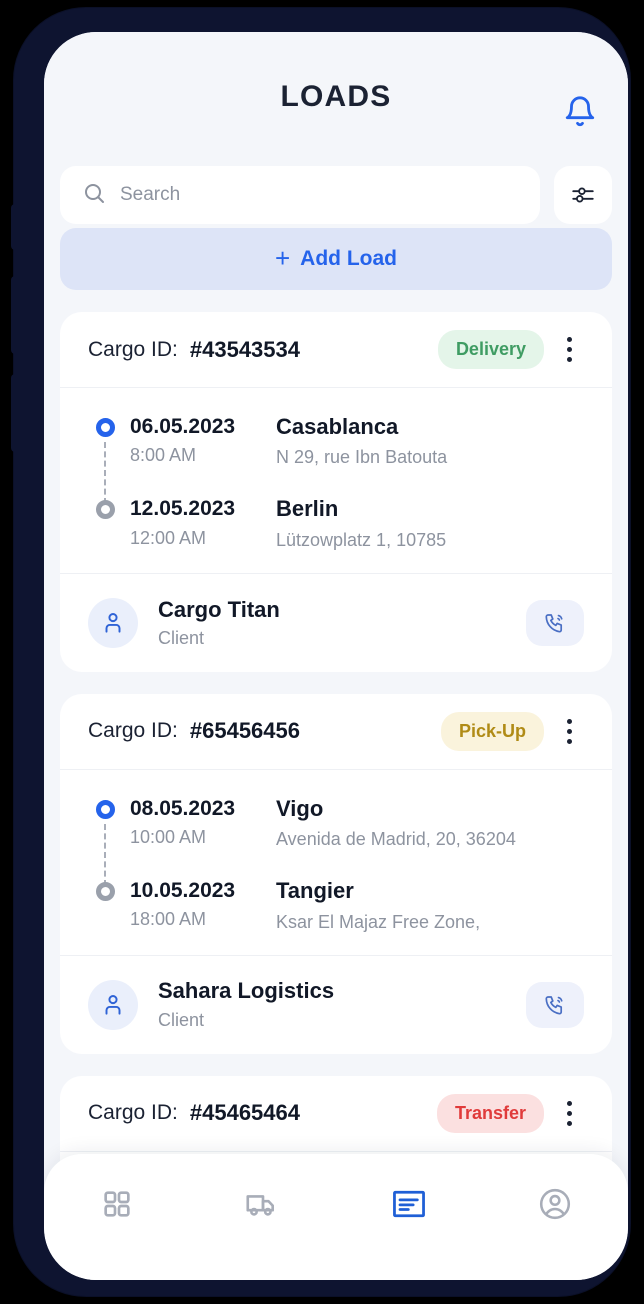 This screenshot has width=644, height=1304. What do you see at coordinates (300, 195) in the screenshot?
I see `search-input: Search` at bounding box center [300, 195].